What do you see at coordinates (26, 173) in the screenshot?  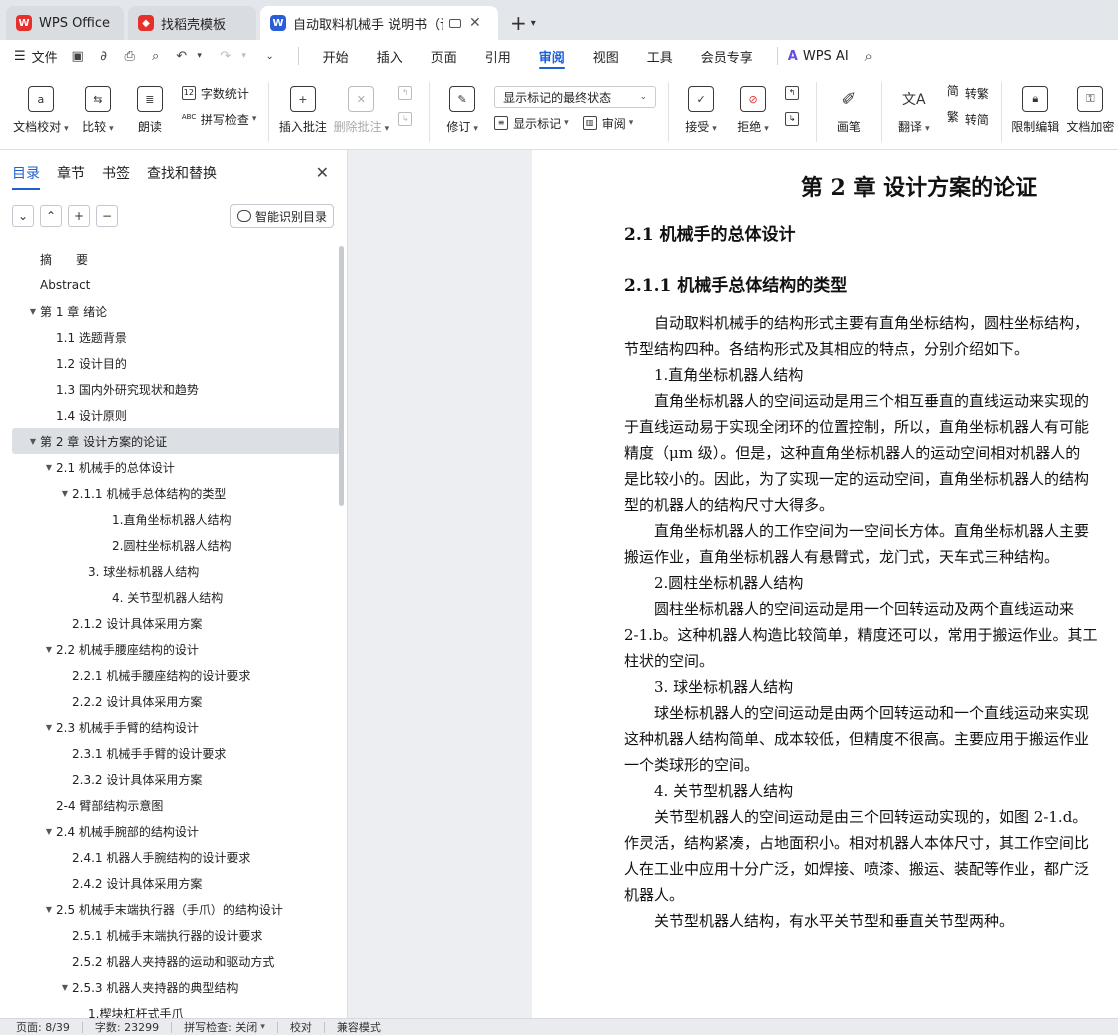 I see `pane-tab-toc: 目录` at bounding box center [26, 173].